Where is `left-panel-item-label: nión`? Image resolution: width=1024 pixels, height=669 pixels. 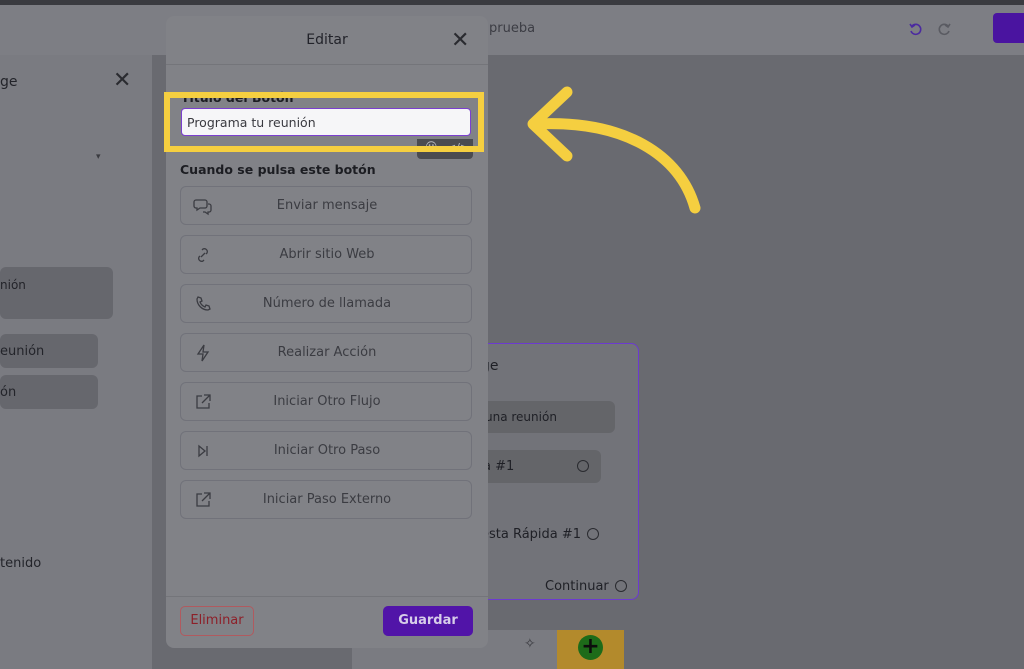 left-panel-item-label: nión is located at coordinates (13, 285).